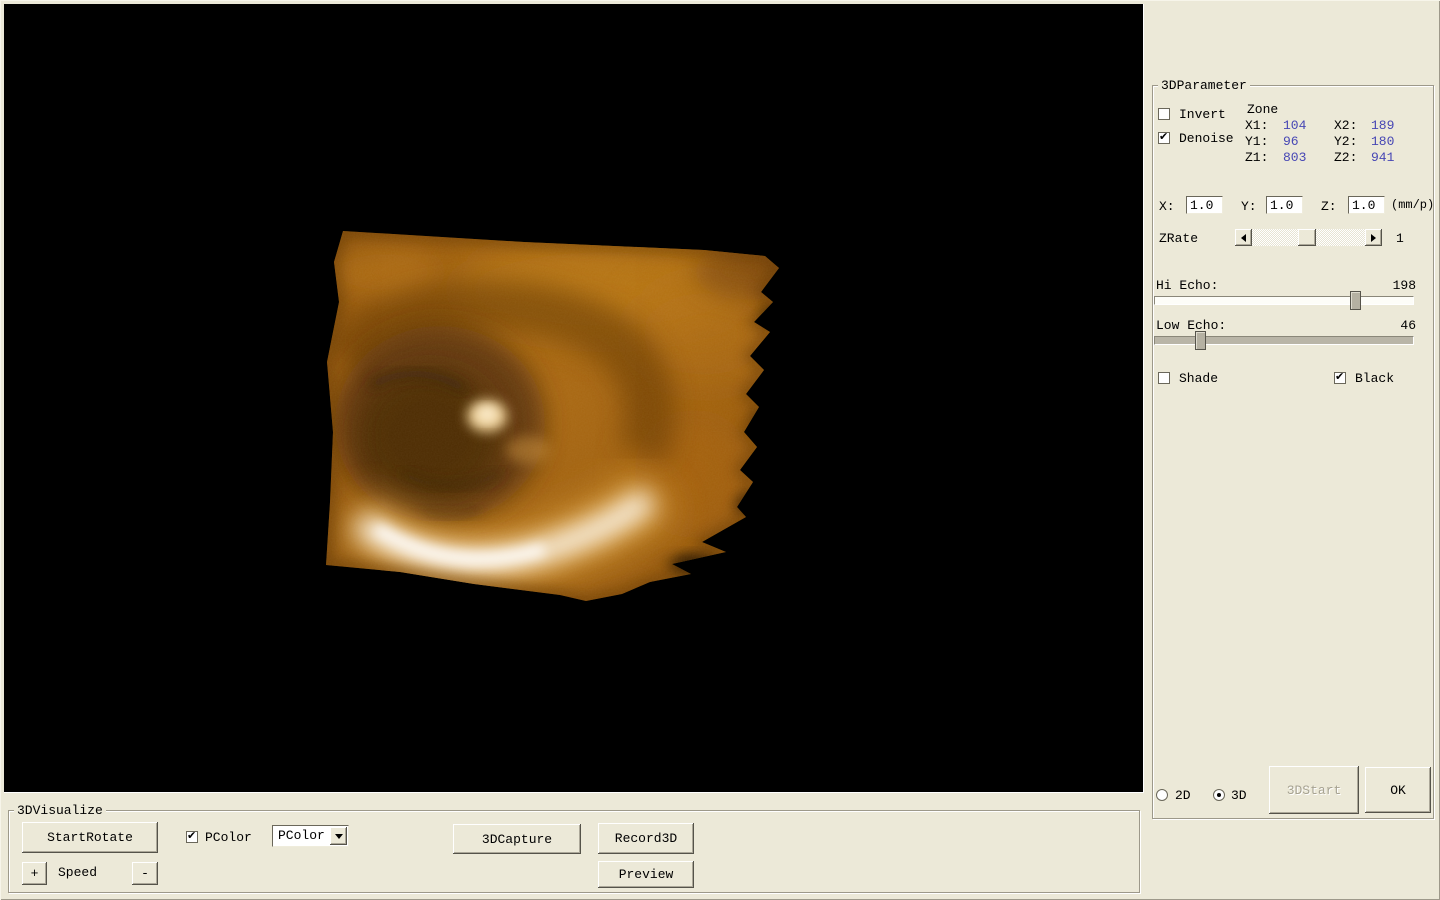  I want to click on pcolor-dropdown-arrow-button, so click(338, 836).